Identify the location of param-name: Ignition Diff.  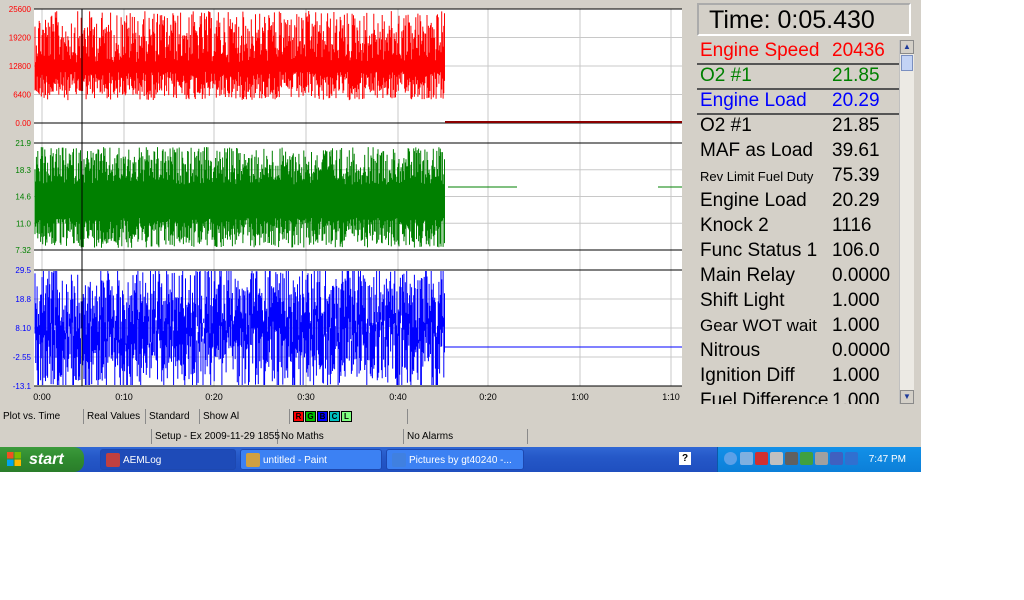
(747, 375).